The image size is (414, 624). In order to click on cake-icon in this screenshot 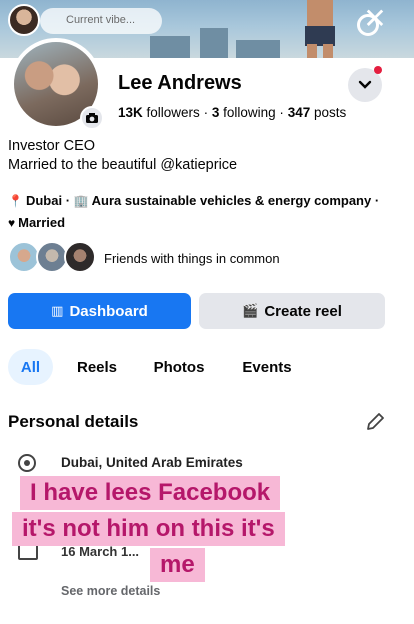, I will do `click(28, 552)`.